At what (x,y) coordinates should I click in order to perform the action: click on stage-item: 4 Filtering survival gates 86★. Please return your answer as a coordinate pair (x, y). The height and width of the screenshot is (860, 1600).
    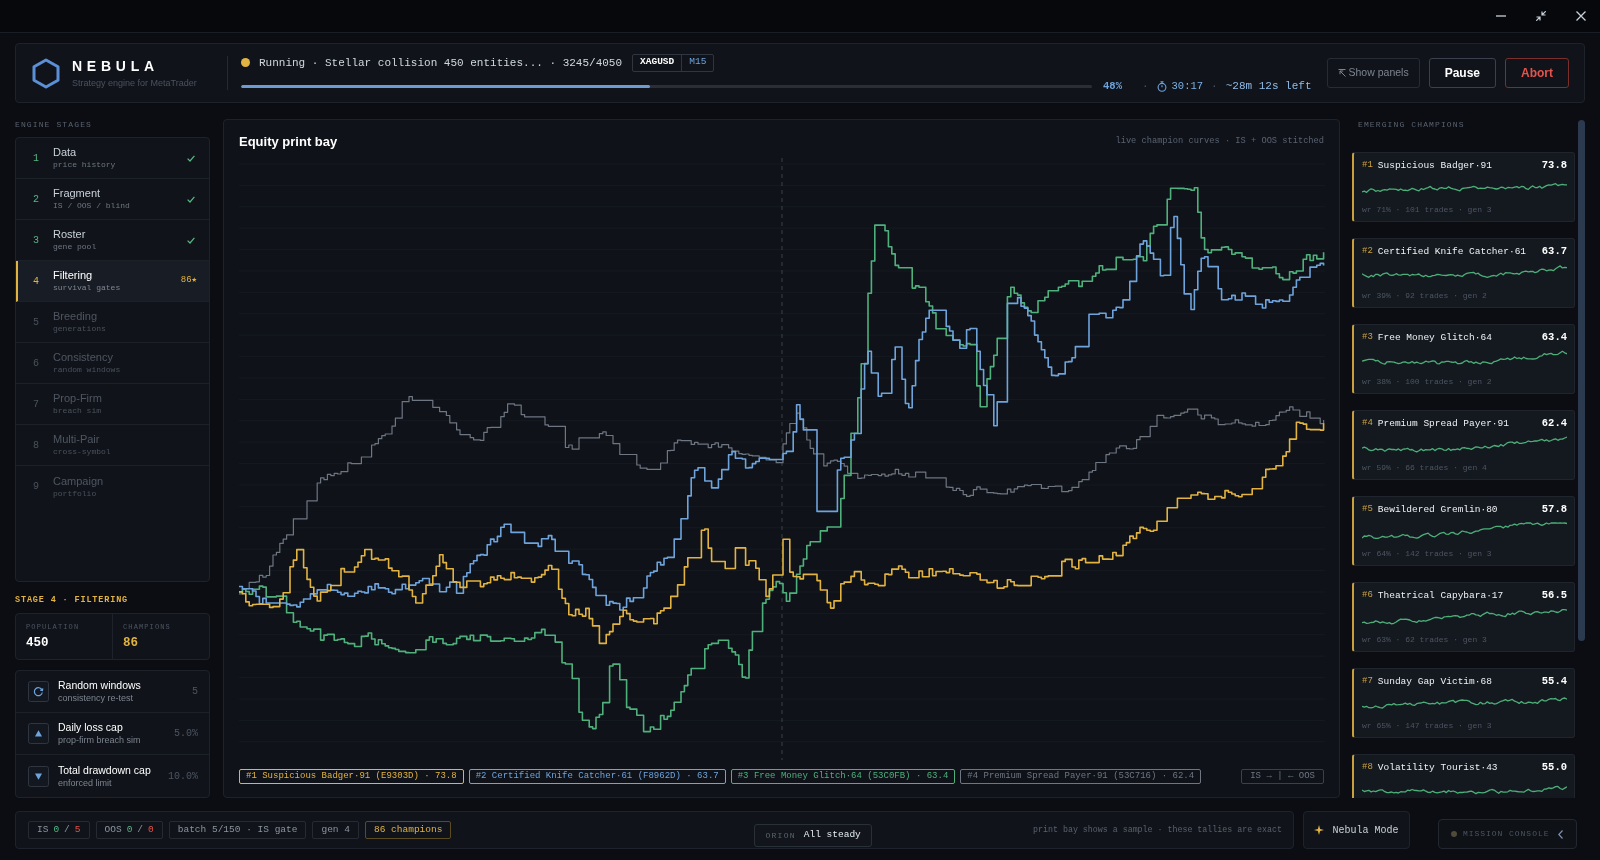
    Looking at the image, I should click on (112, 281).